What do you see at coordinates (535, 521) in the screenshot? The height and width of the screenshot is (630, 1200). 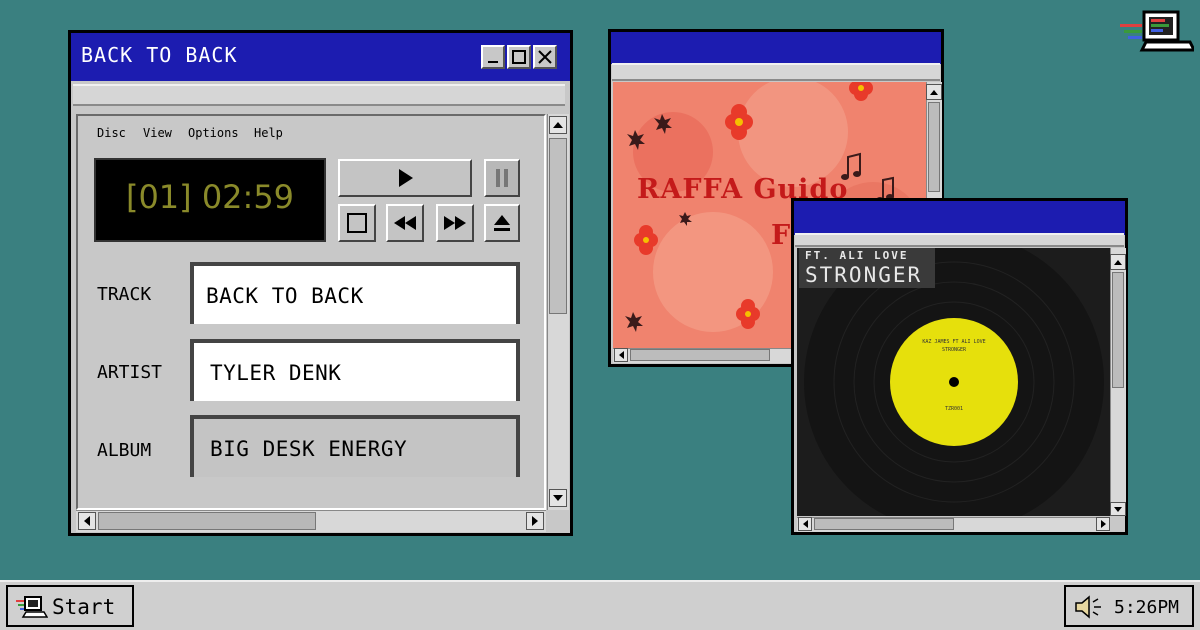 I see `scroll-right-arrow` at bounding box center [535, 521].